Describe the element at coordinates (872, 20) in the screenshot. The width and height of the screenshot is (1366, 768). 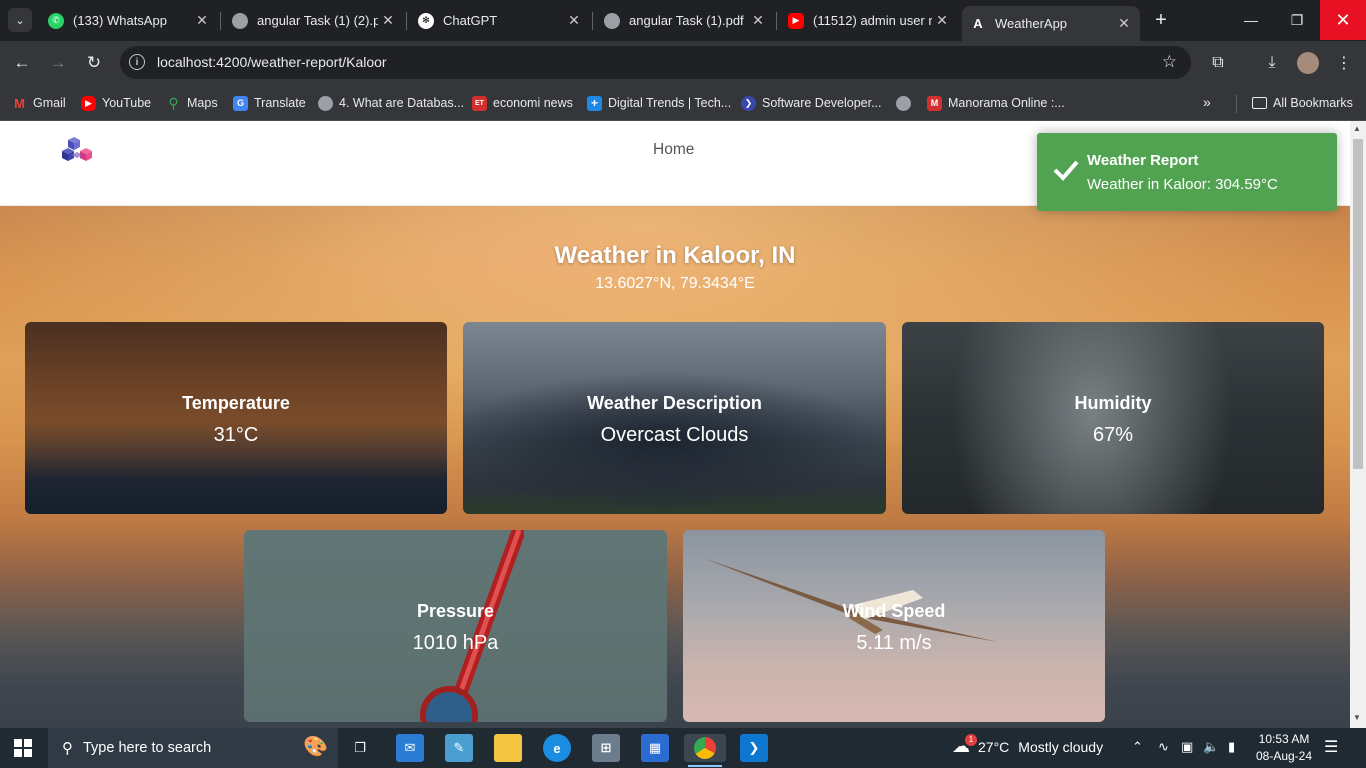
I see `tab-label: (11512) admin user role` at that location.